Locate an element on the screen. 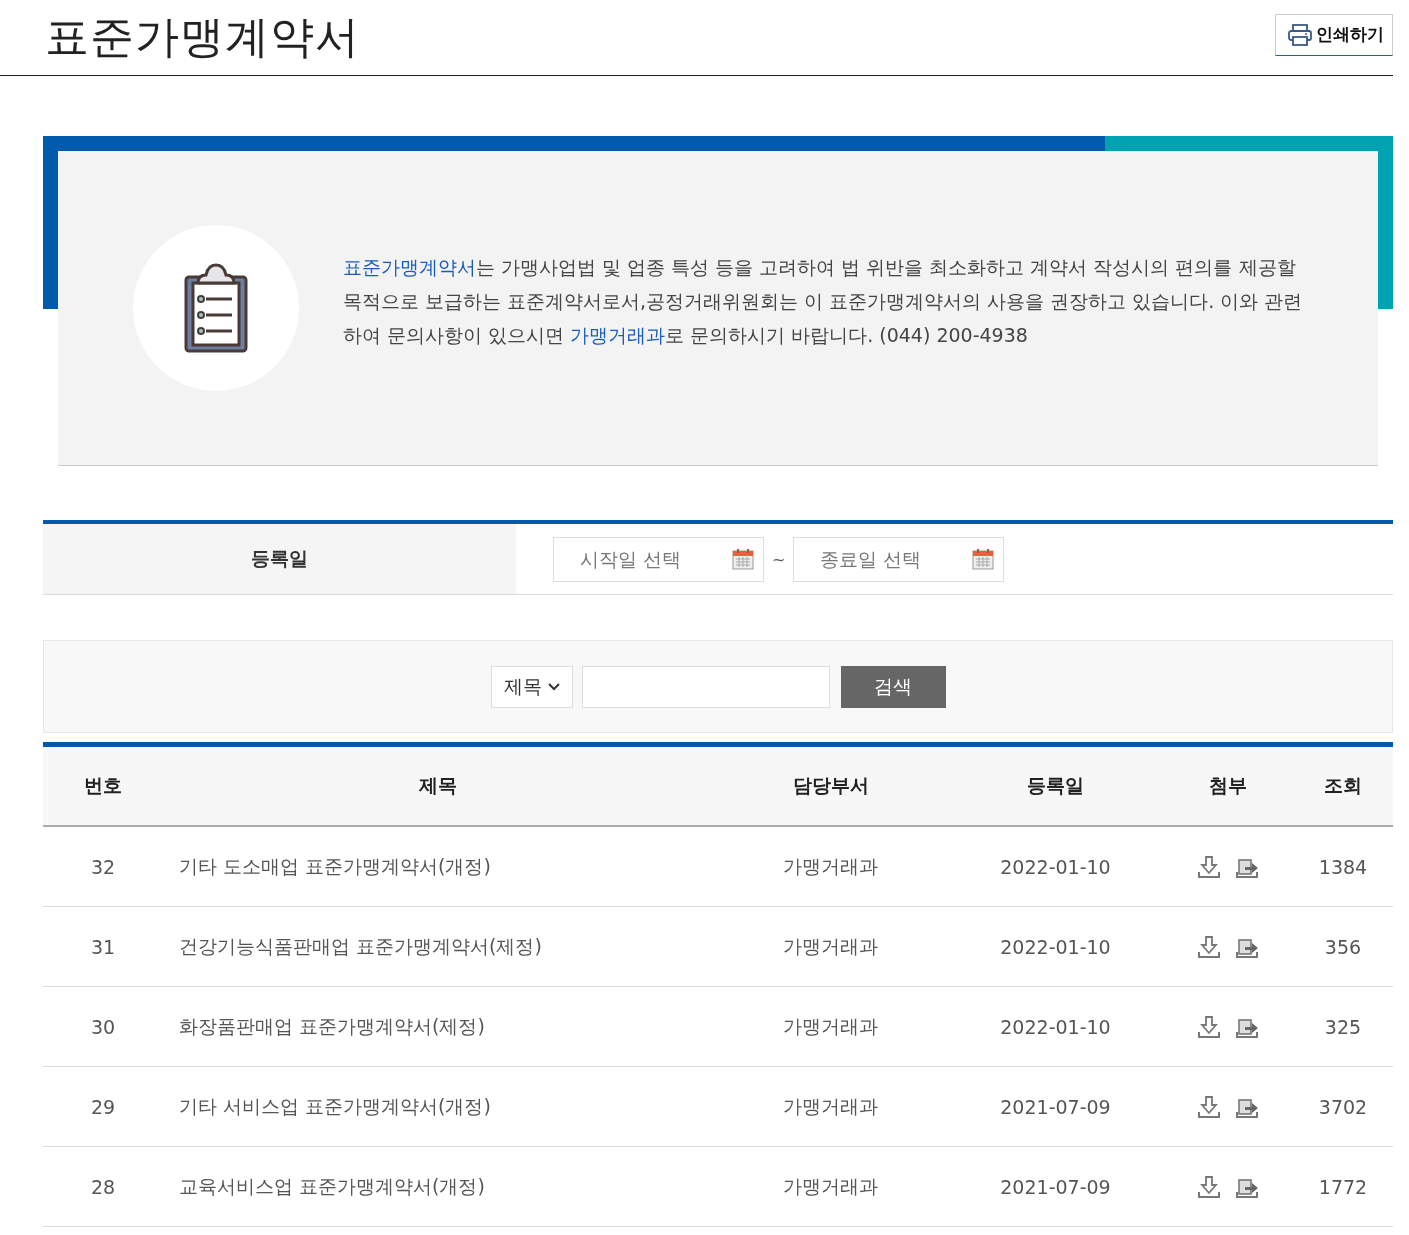 This screenshot has height=1235, width=1409. intro-paragraph: 표준가맹계약서 는 가맹사업법 및 업종 특성 등을 고려하여 법 위반을 최소화하고 계약서 작성시의 편의를 제공할 목적으로 보급하는 표준계약서로서,공정거래위원회는 이 표준가맹계약서의 사용을 권장하고 있습니다. 이와 관련하여 문의사항이 있으시면 가맹거래과로 문의하시기 바랍니다. (044) 200-4938 is located at coordinates (823, 301).